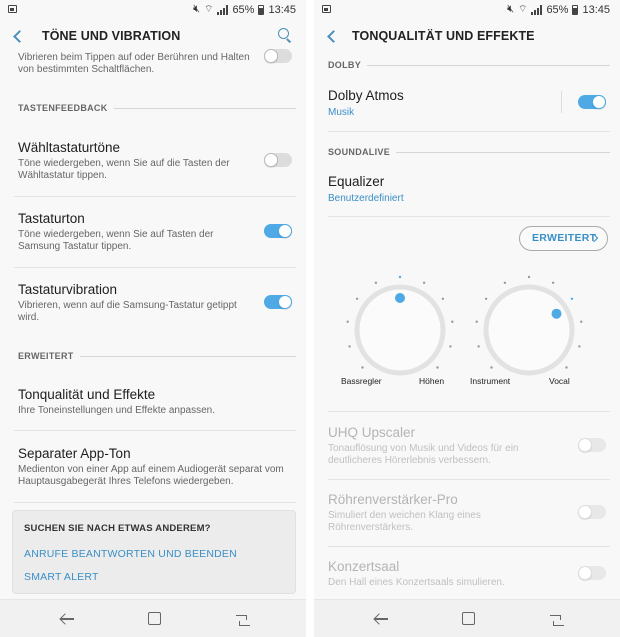  I want to click on vibration-feedback-toggle, so click(278, 56).